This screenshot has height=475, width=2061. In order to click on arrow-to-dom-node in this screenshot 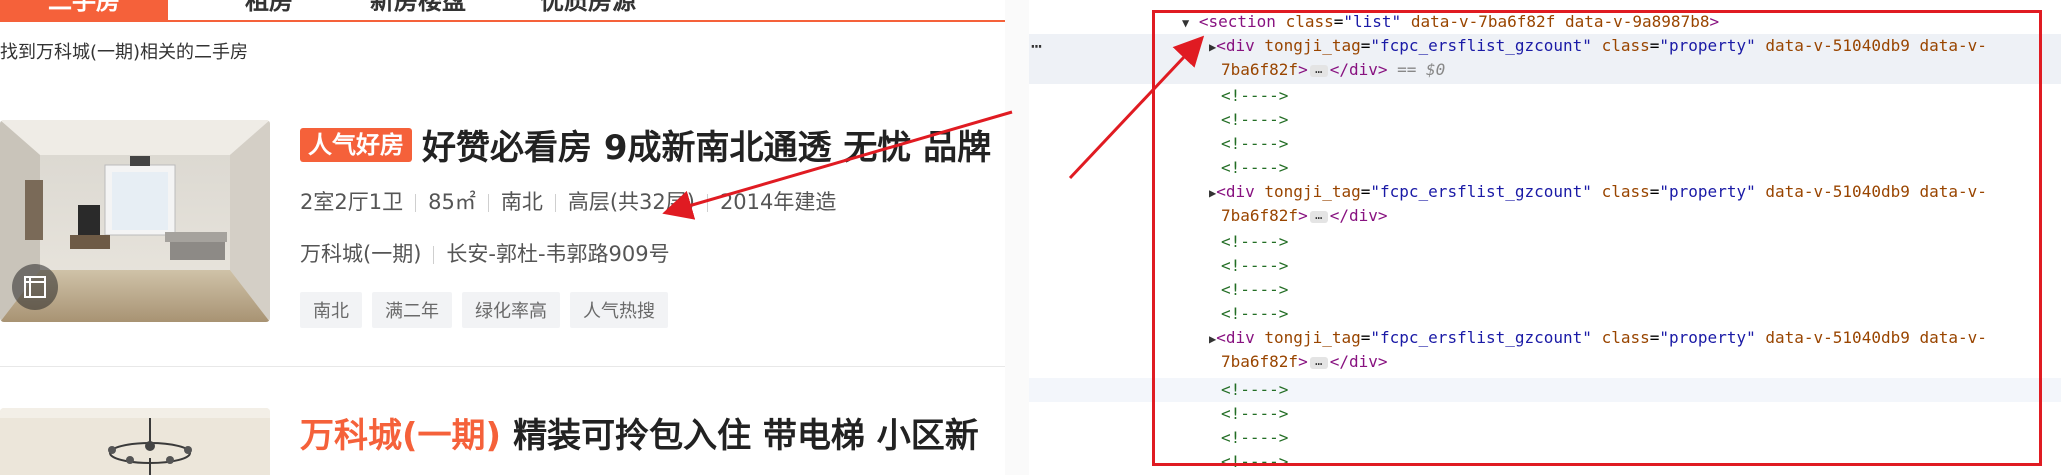, I will do `click(1136, 107)`.